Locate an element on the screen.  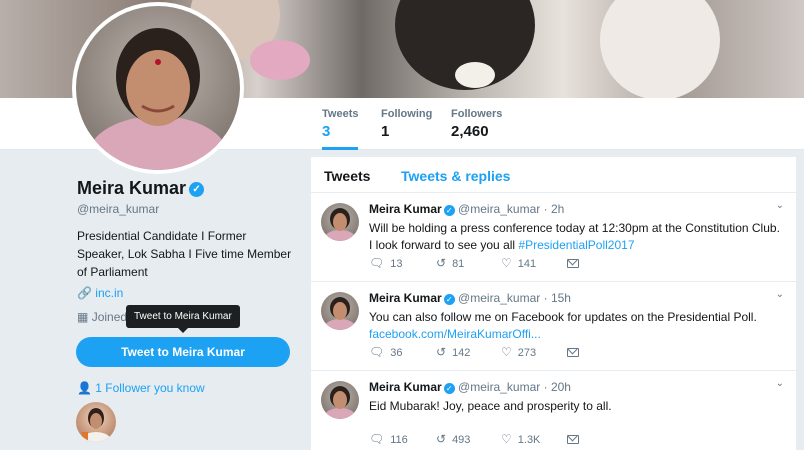
person-icon: 👤 is located at coordinates (84, 388).